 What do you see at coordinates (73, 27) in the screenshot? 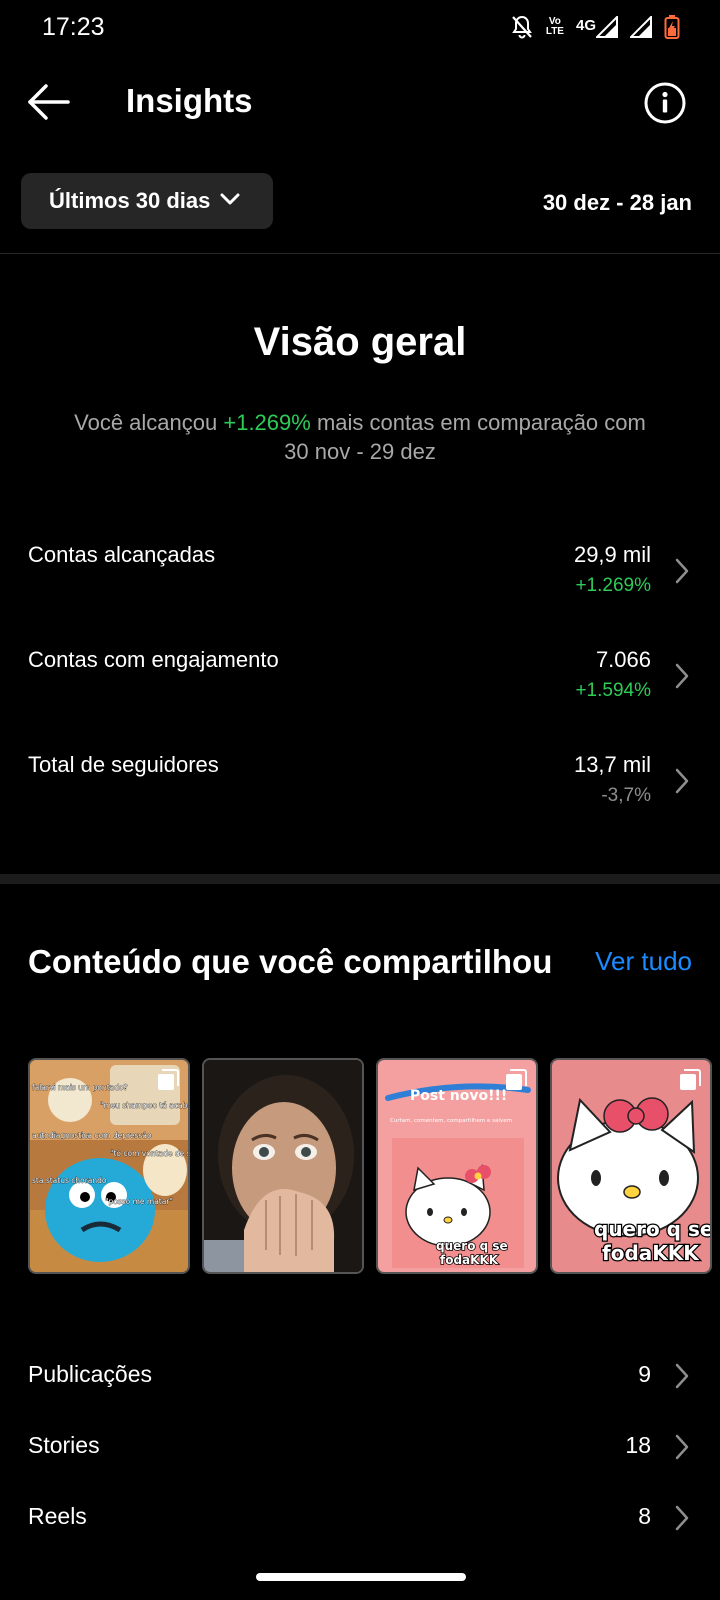
I see `status-time: 17:23` at bounding box center [73, 27].